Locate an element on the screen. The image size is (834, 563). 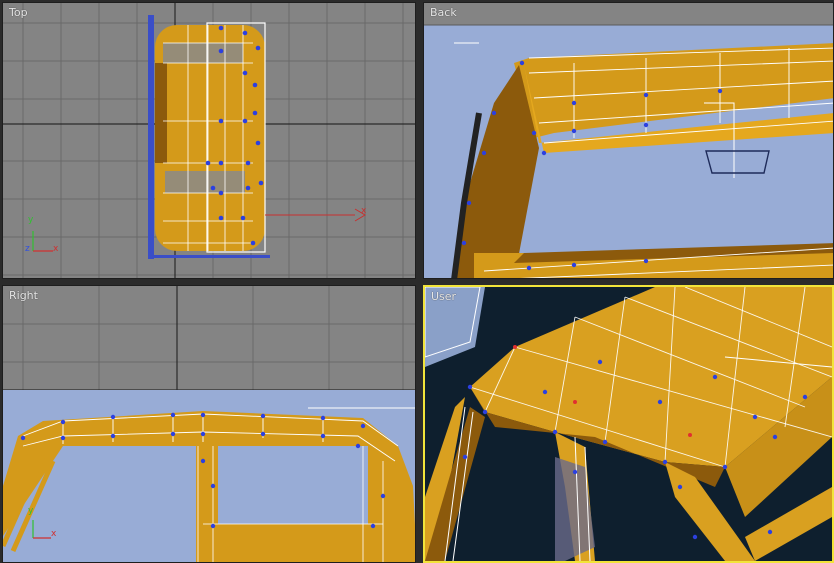
axis-tripod-icon is located at coordinates (42, 241).